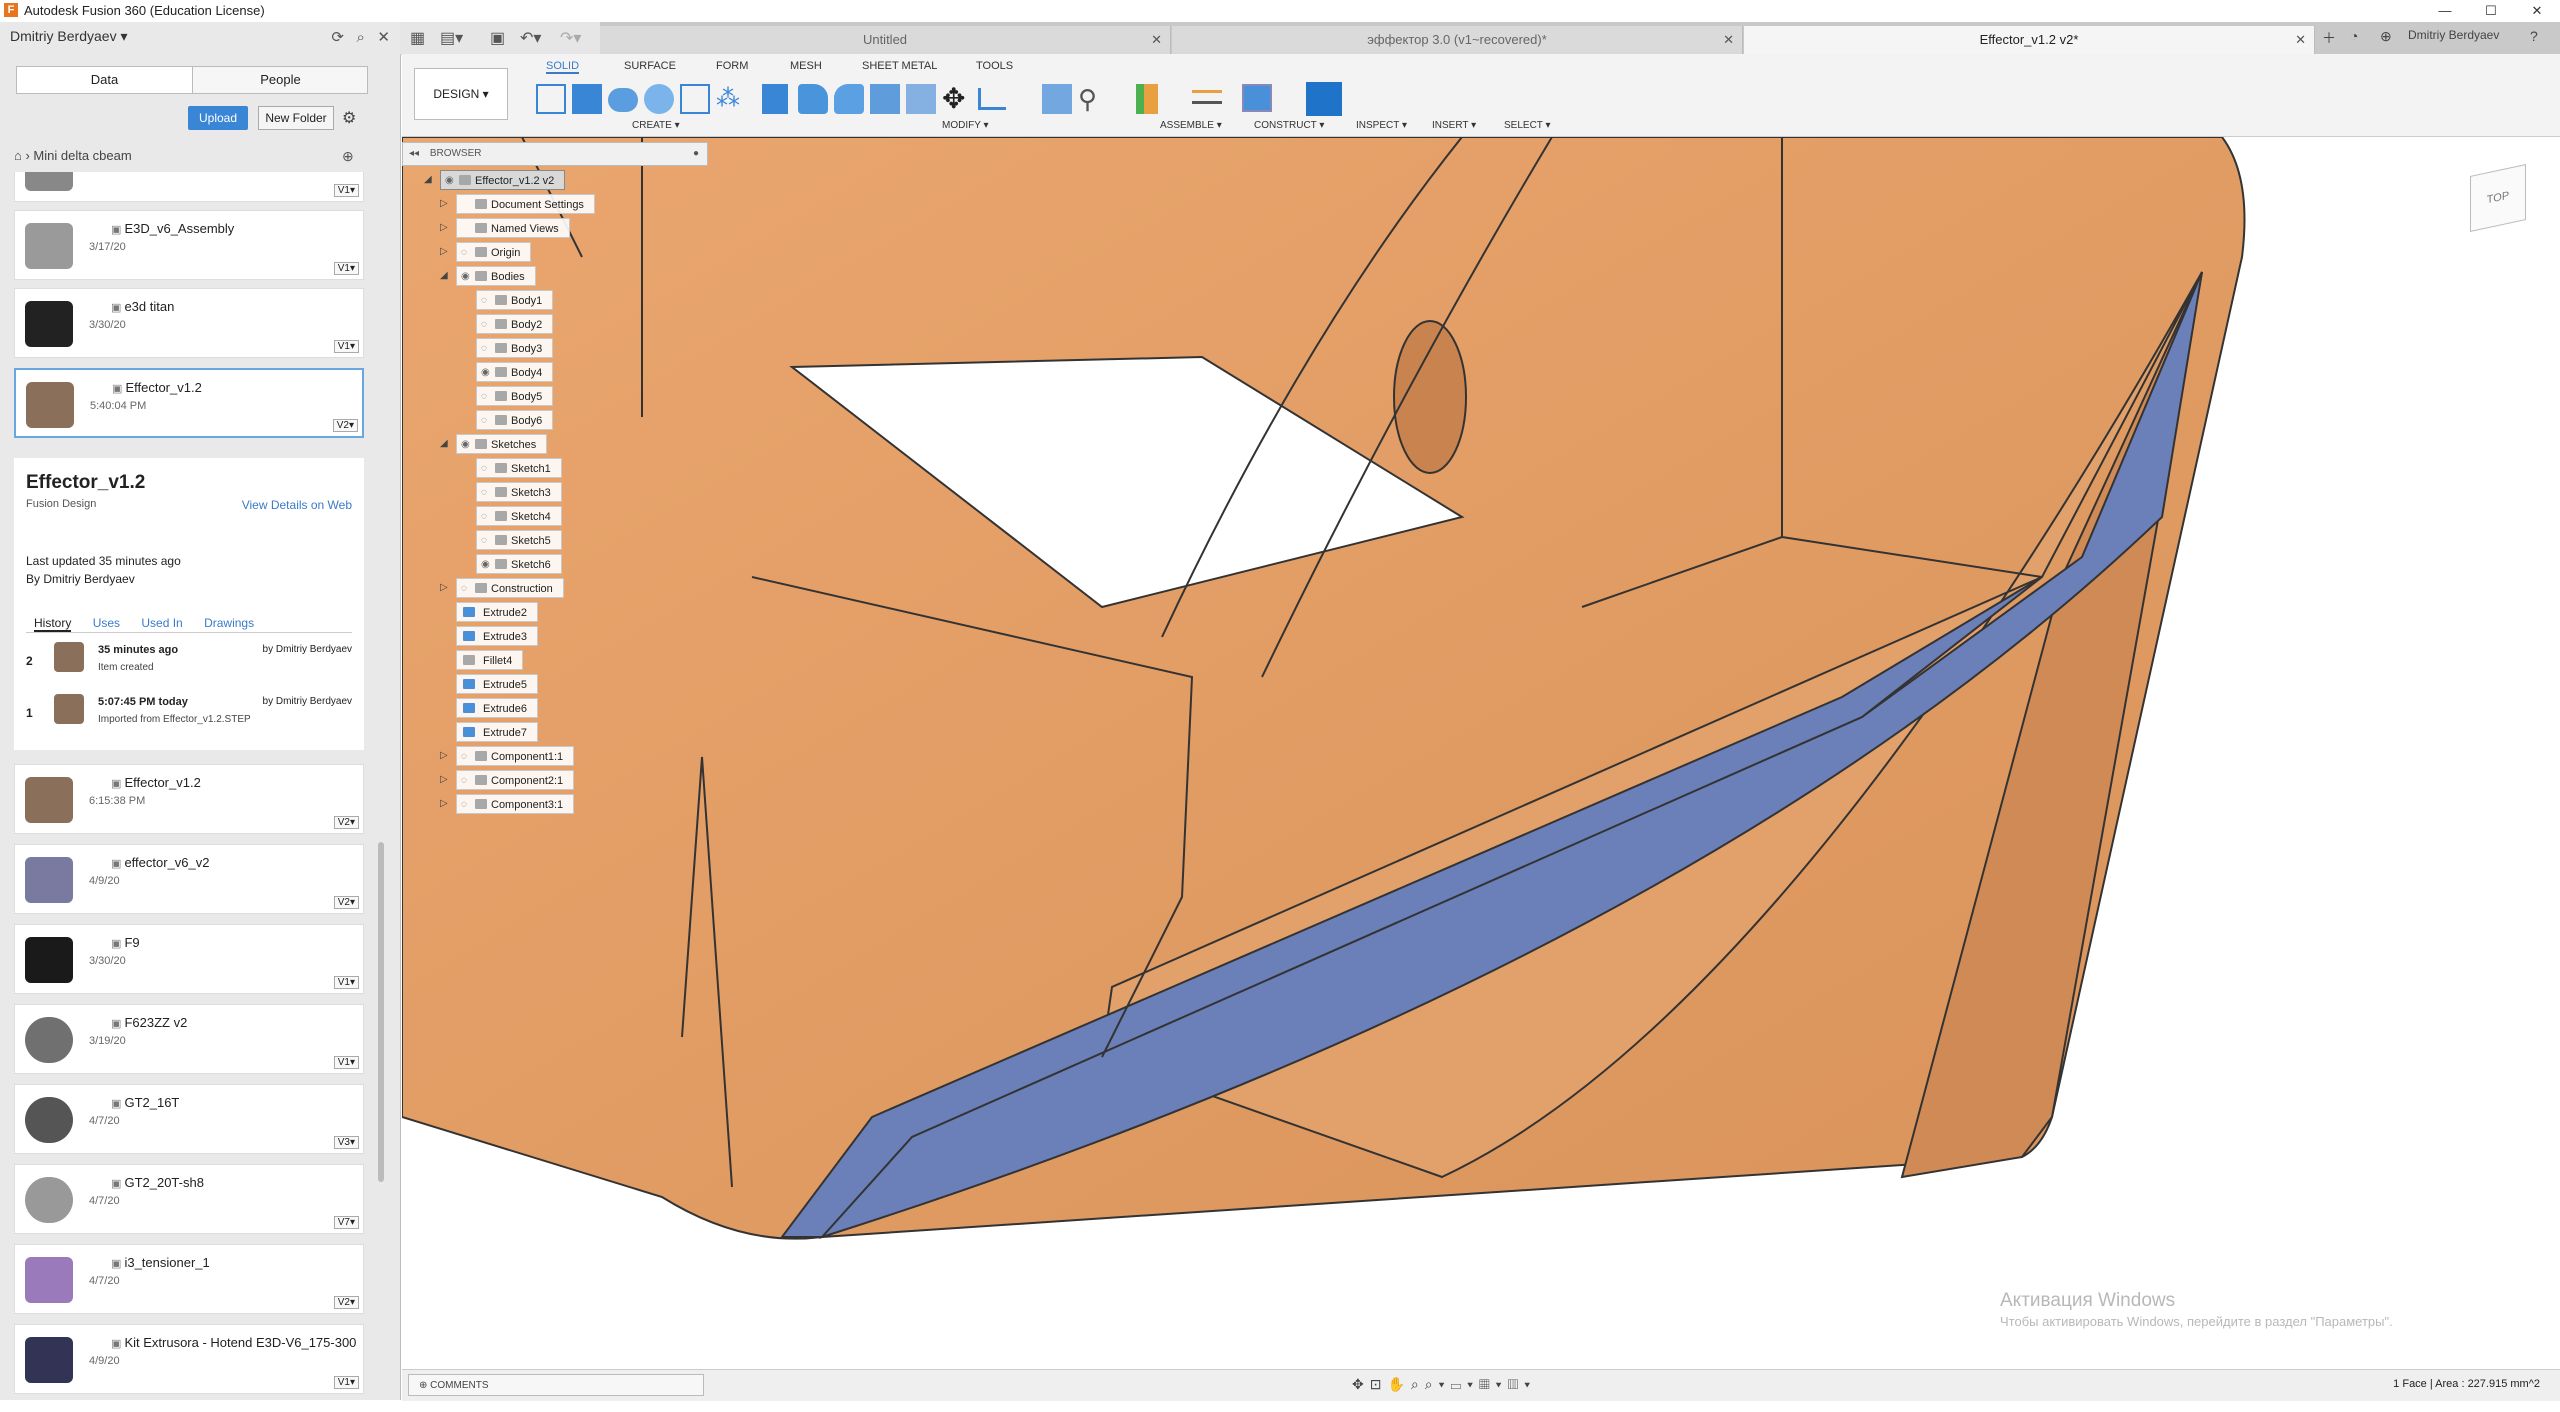 This screenshot has width=2560, height=1412. Describe the element at coordinates (1147, 99) in the screenshot. I see `offset-plane-icon` at that location.